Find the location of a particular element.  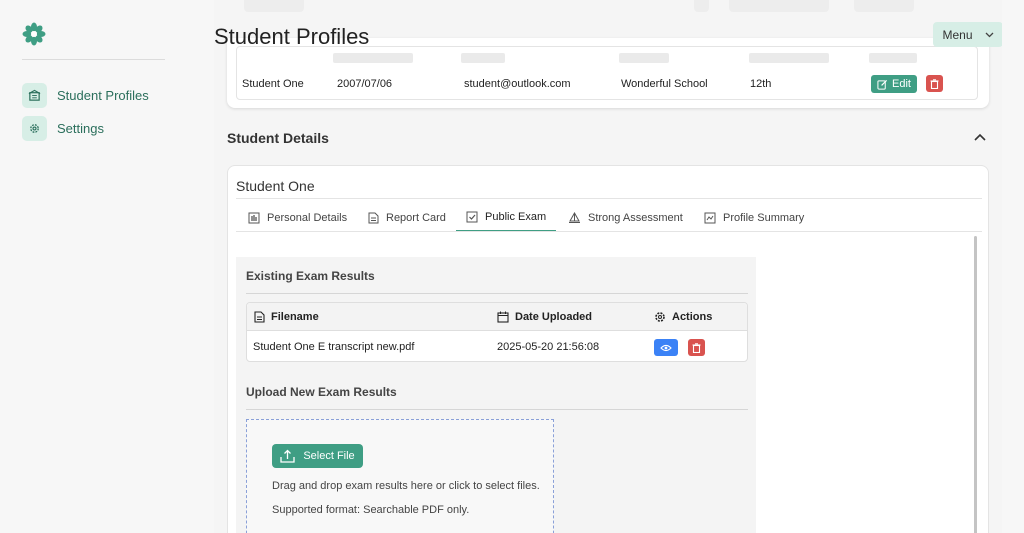

flower-logo-icon is located at coordinates (34, 34).